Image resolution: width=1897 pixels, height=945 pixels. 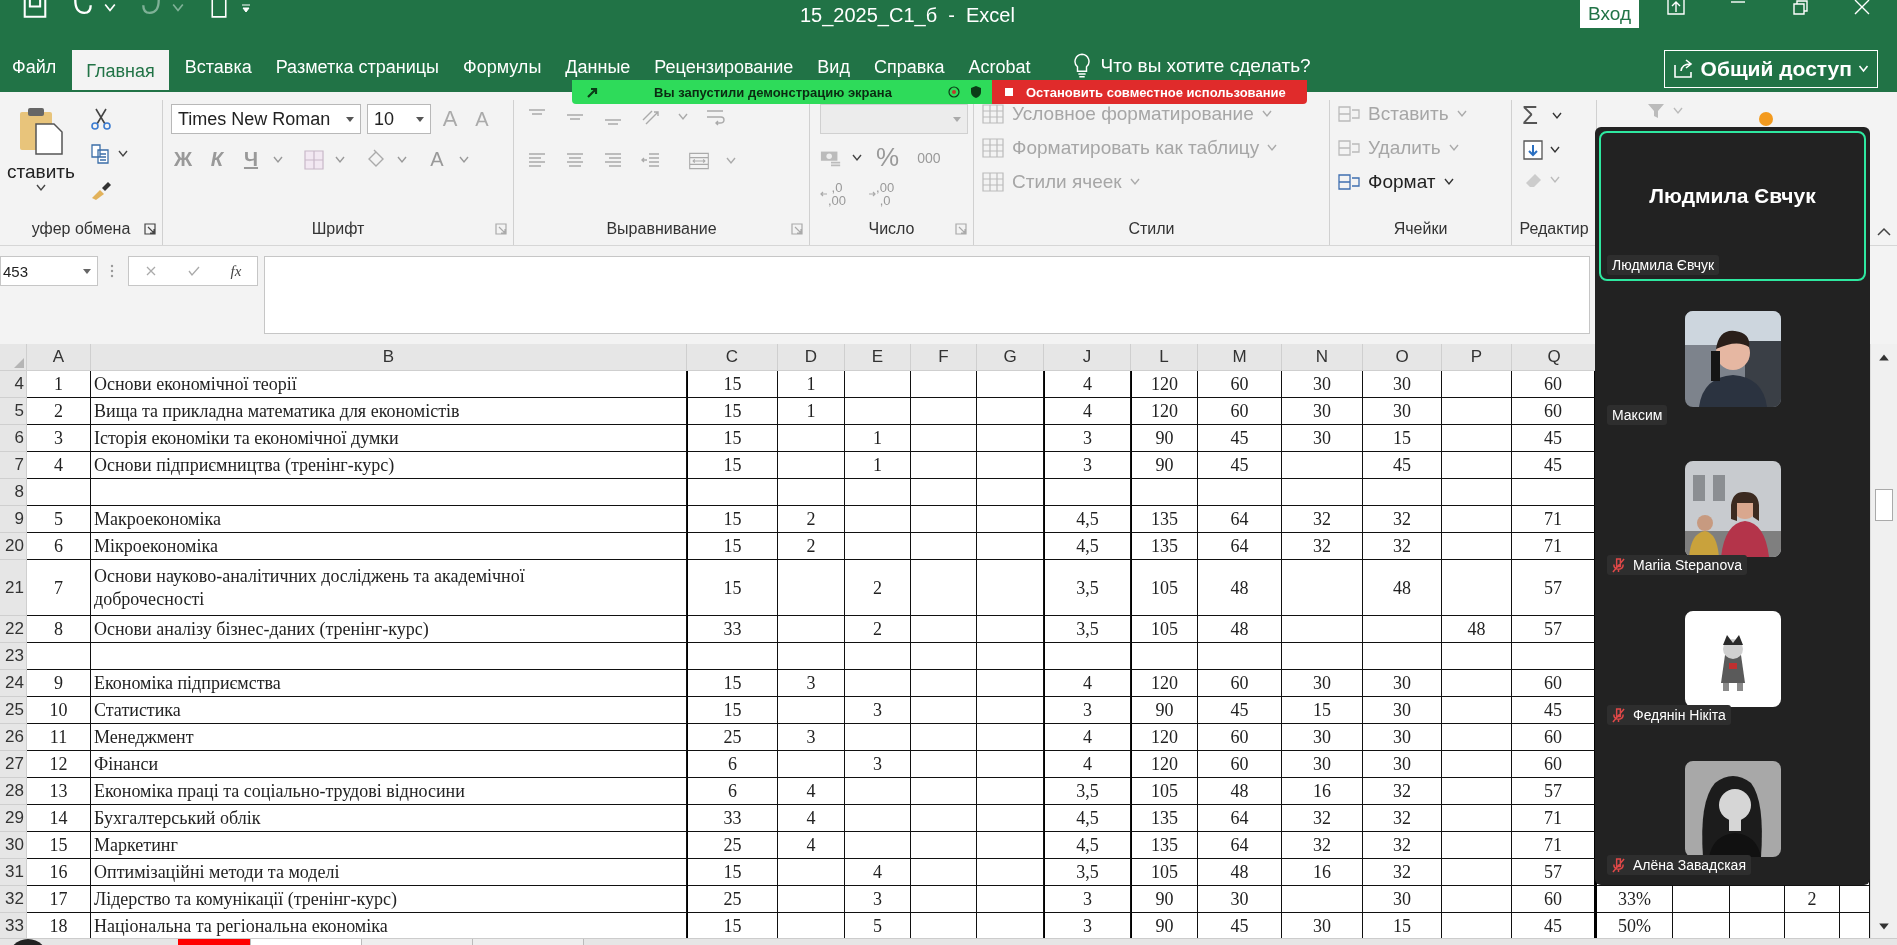 What do you see at coordinates (19, 363) in the screenshot?
I see `select-all-icon` at bounding box center [19, 363].